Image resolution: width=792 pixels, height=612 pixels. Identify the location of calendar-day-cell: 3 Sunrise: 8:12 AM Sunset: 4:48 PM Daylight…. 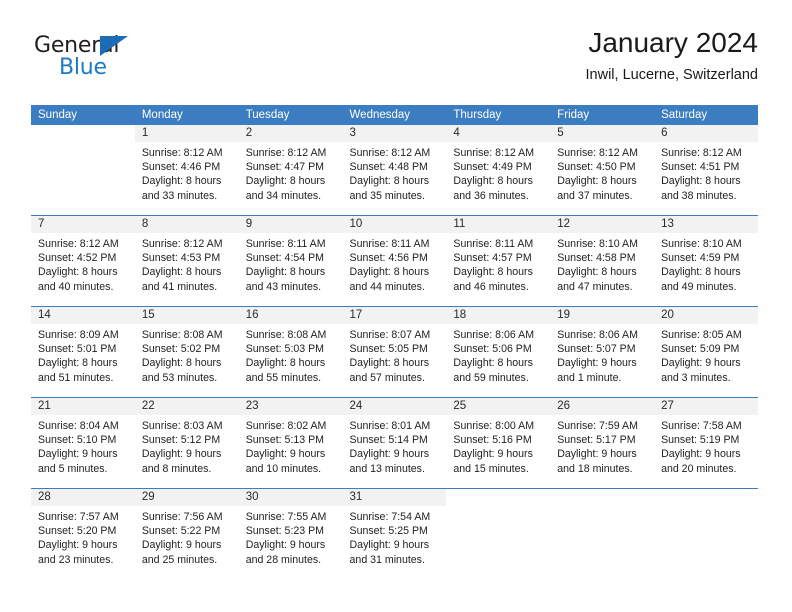
(394, 170).